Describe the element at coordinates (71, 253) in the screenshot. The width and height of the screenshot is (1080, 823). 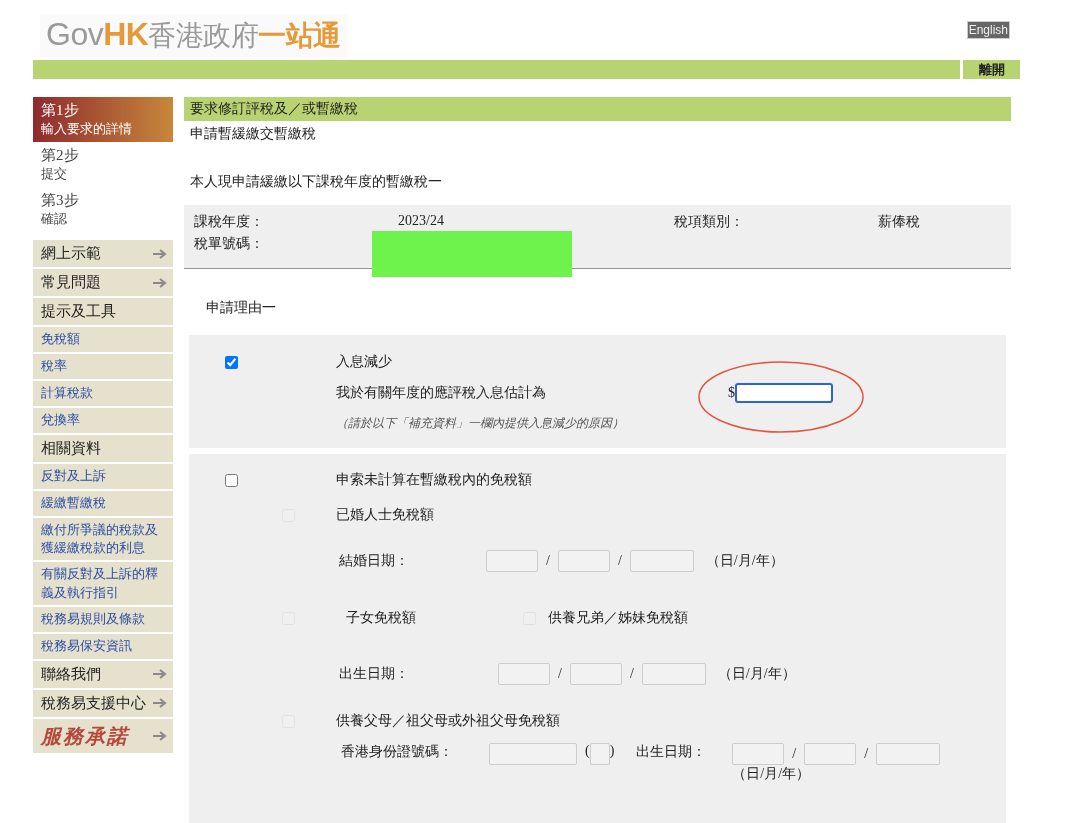
I see `sidebar-label: 網上示範` at that location.